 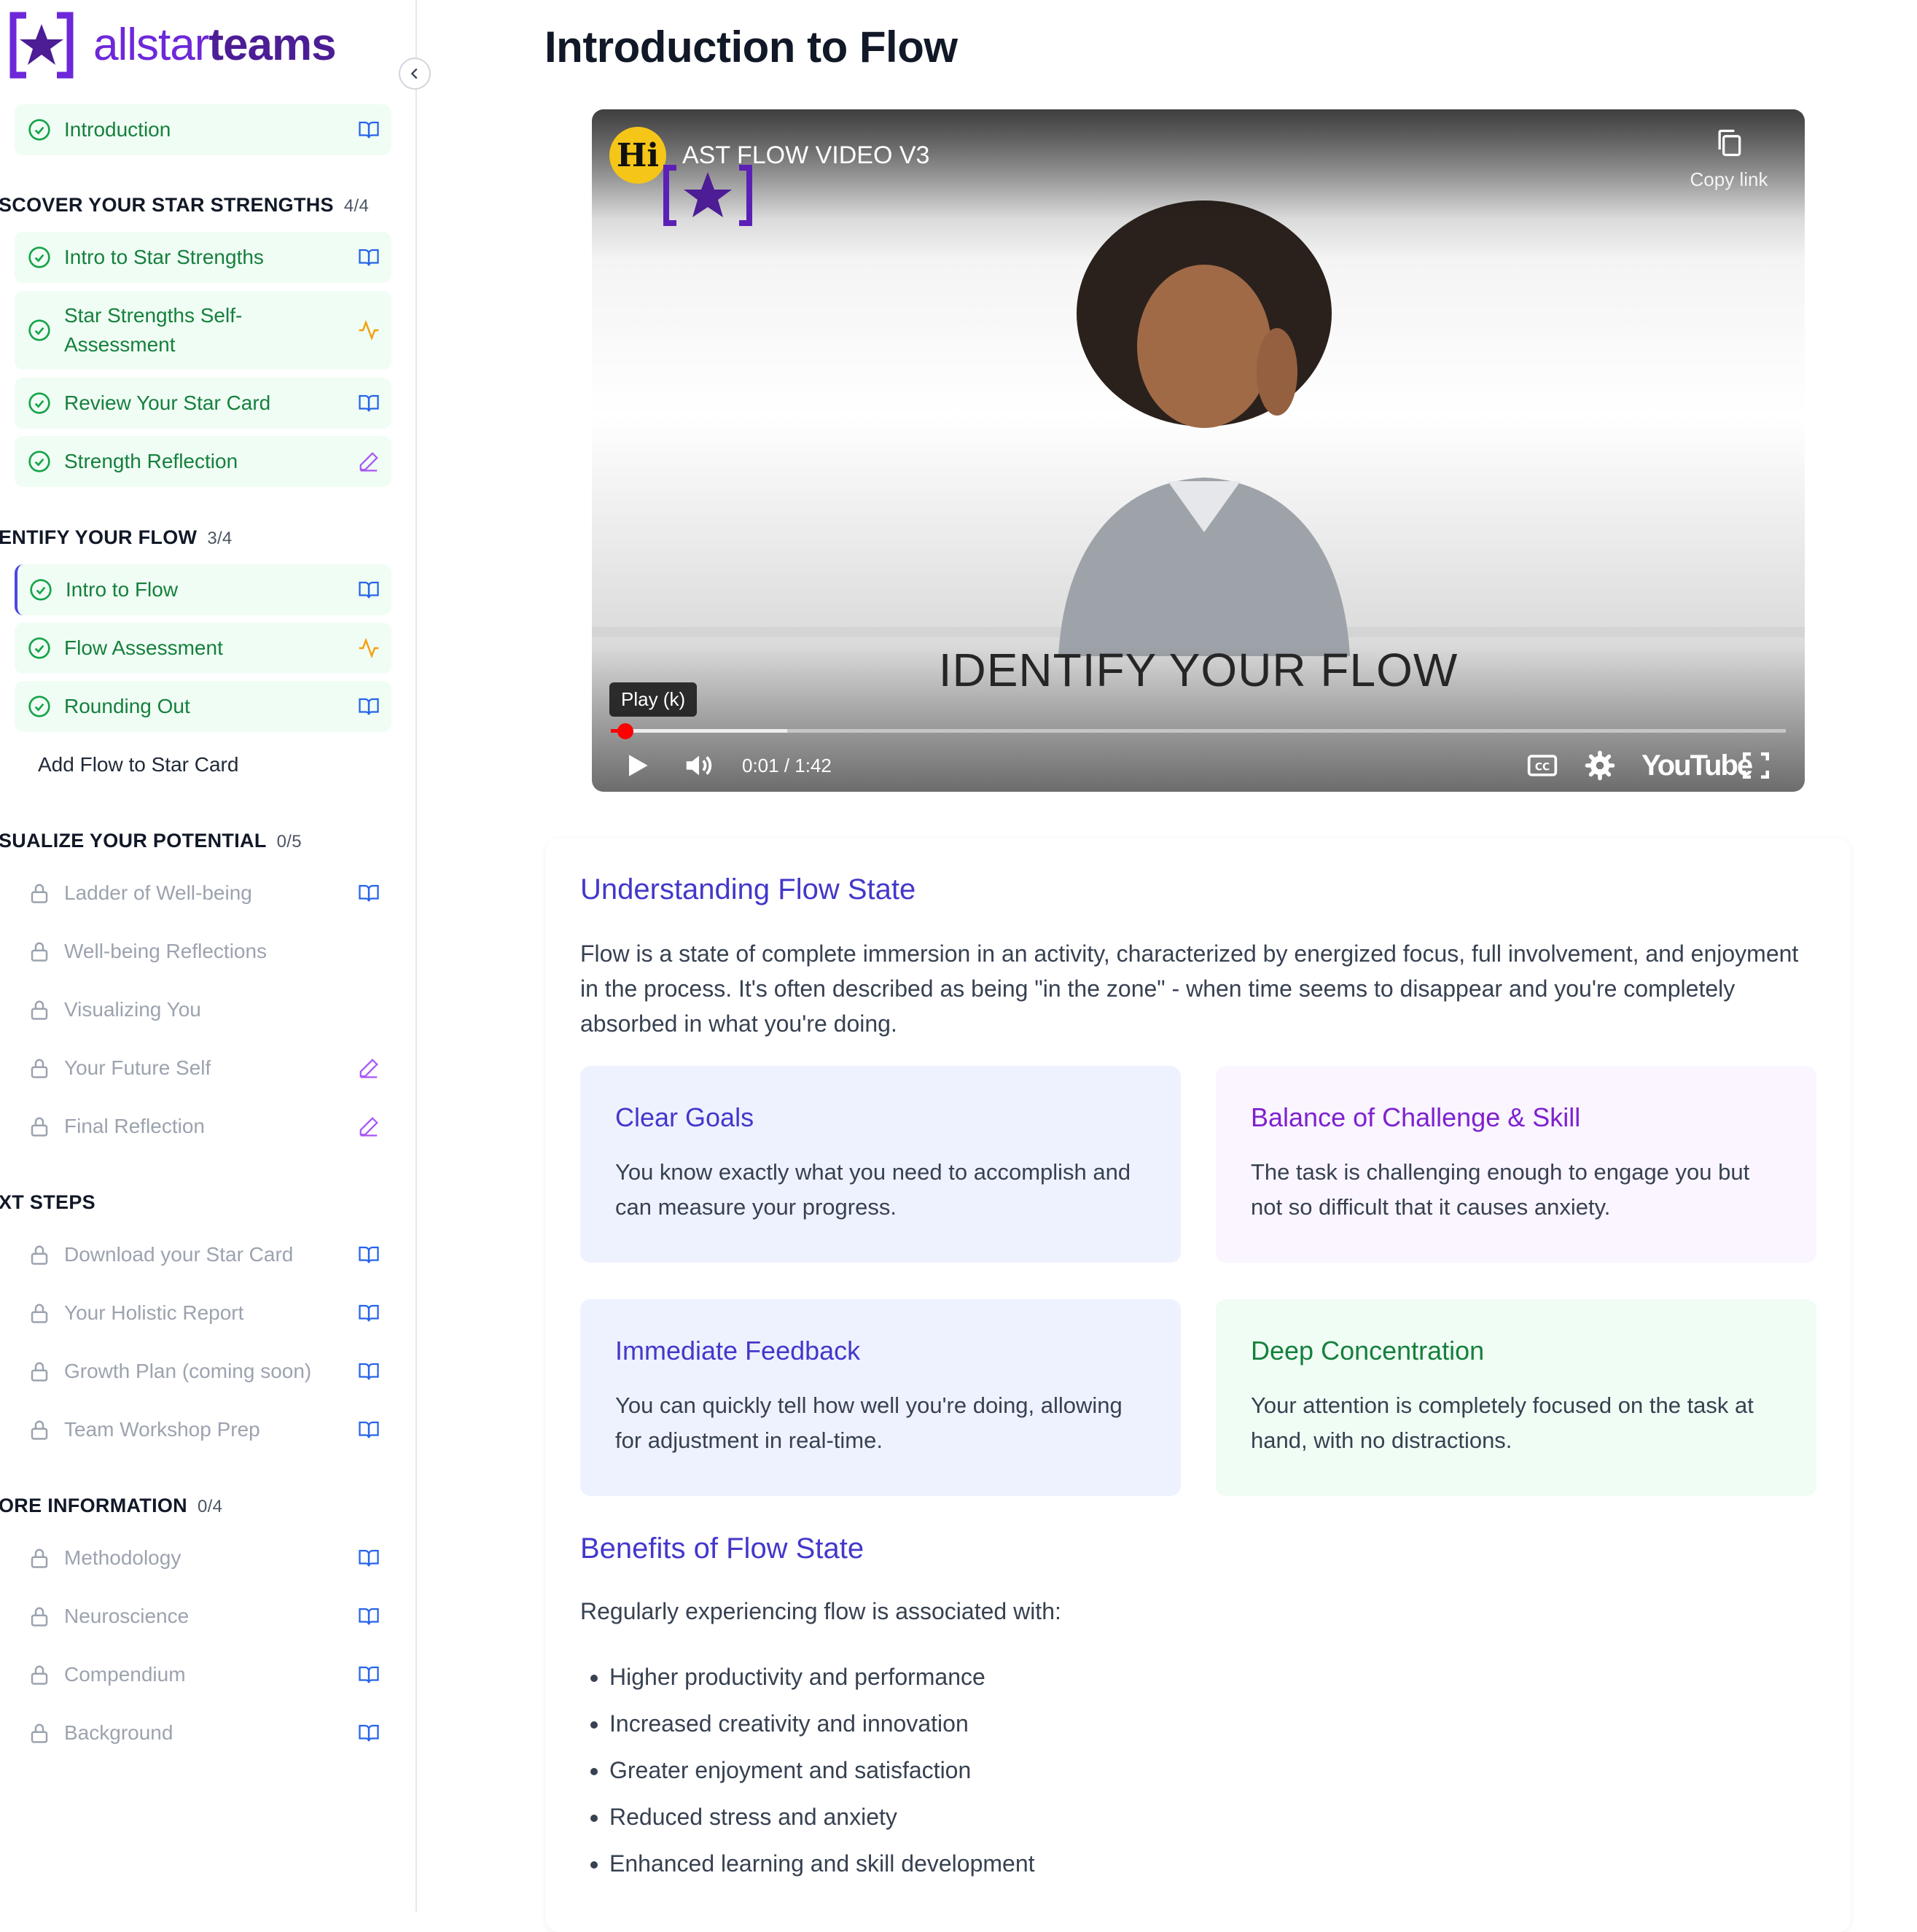 I want to click on section-title: XT STEPS, so click(x=47, y=1202).